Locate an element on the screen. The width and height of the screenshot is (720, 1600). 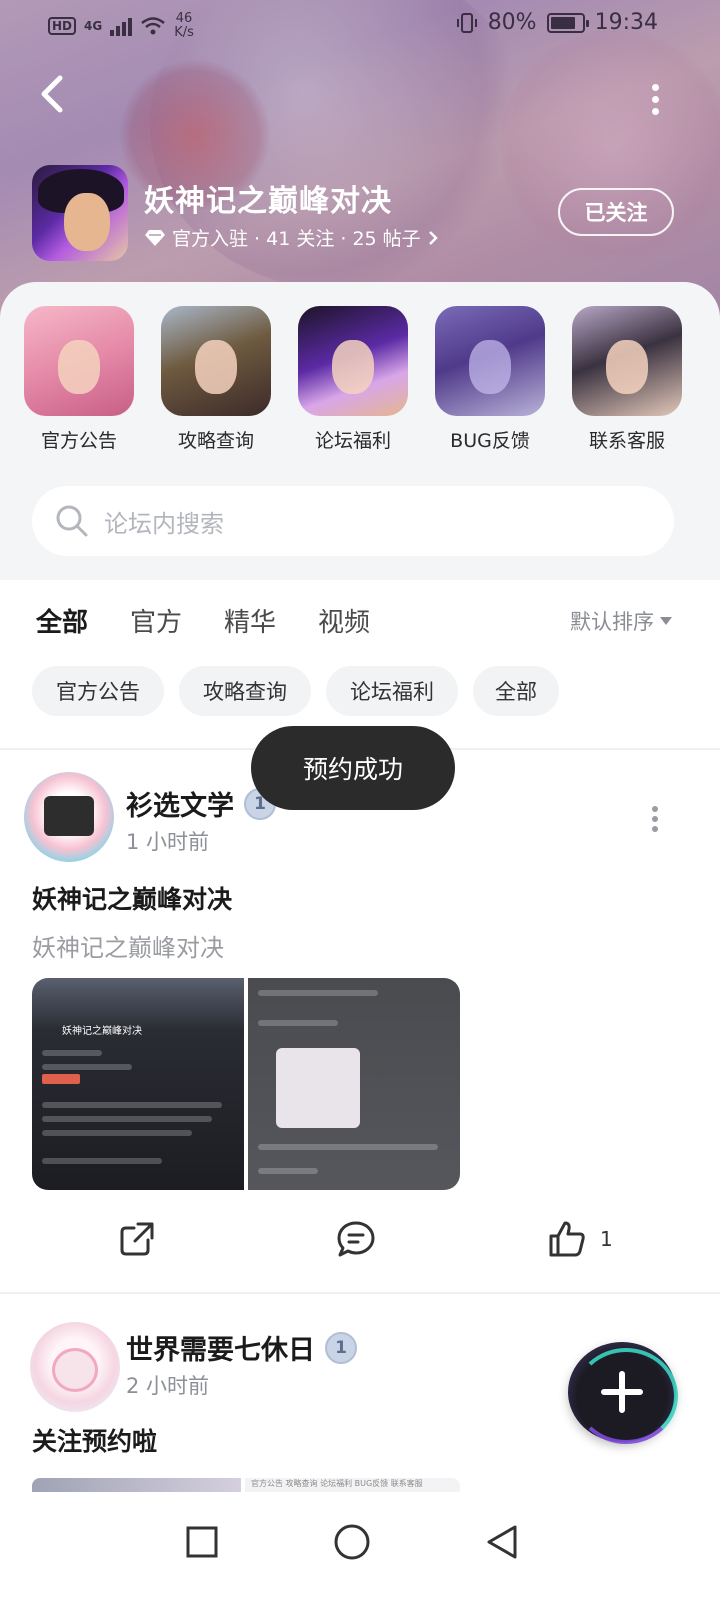
post-time: 2 小时前 is located at coordinates (168, 1386).